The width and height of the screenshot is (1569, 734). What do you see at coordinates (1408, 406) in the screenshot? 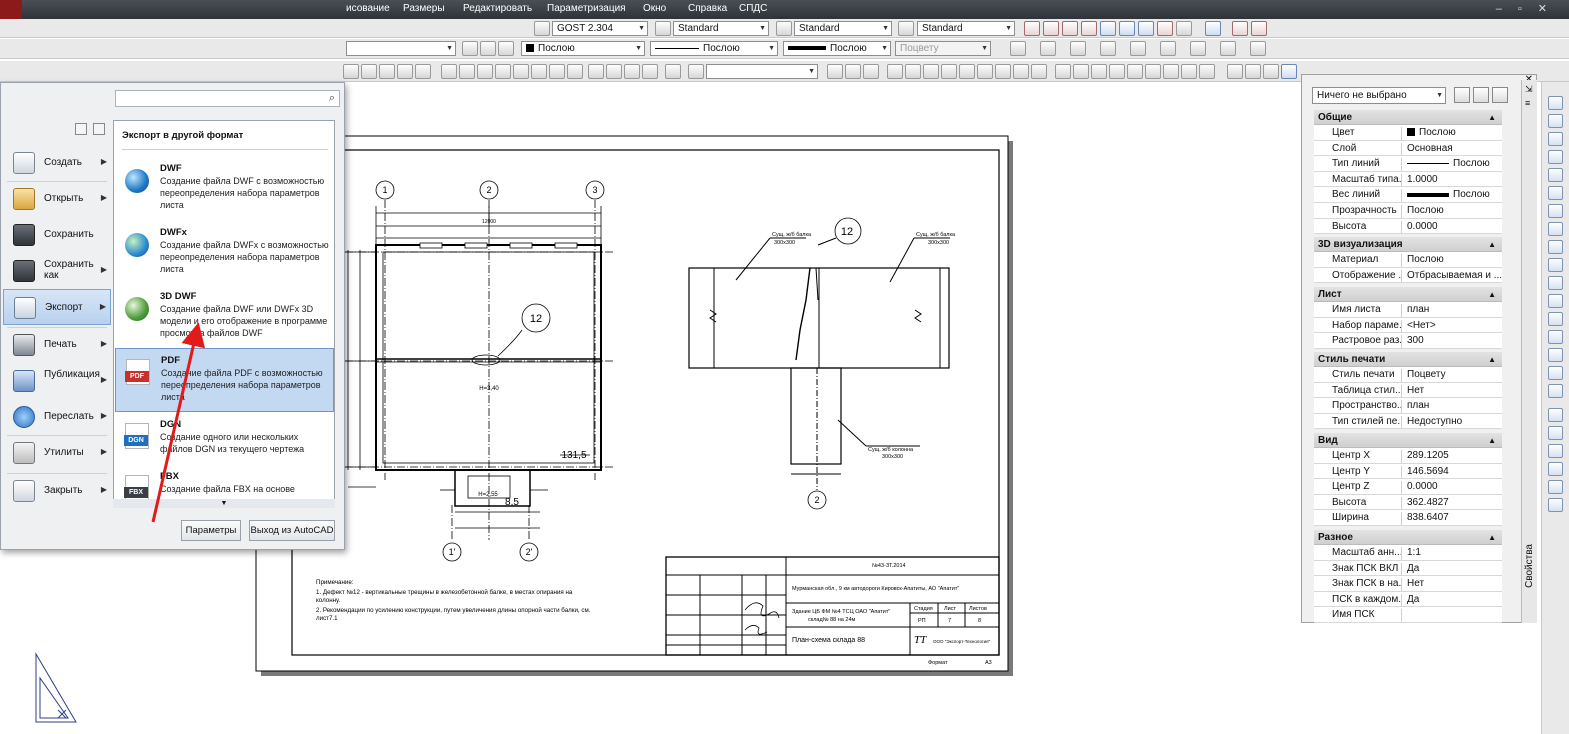
I see `prop-row: Пространство... план` at bounding box center [1408, 406].